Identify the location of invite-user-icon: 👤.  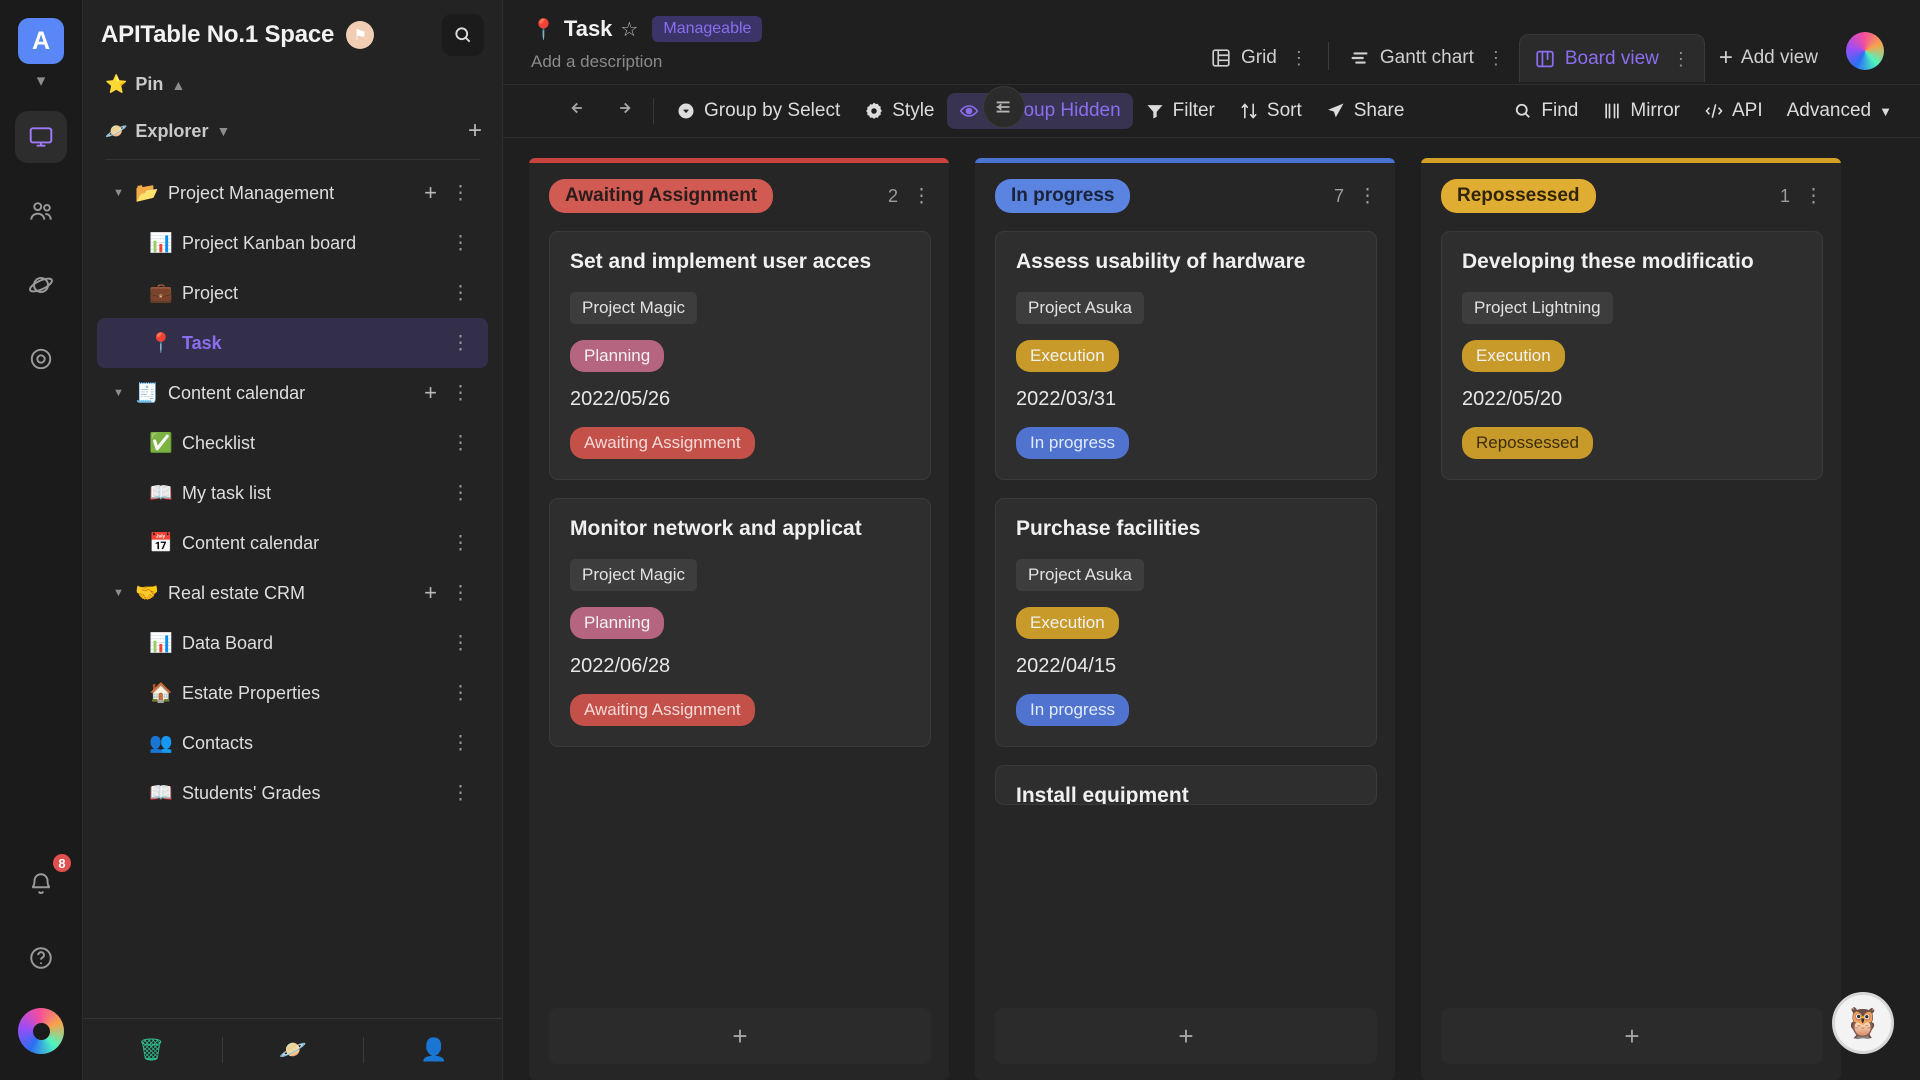
(433, 1050).